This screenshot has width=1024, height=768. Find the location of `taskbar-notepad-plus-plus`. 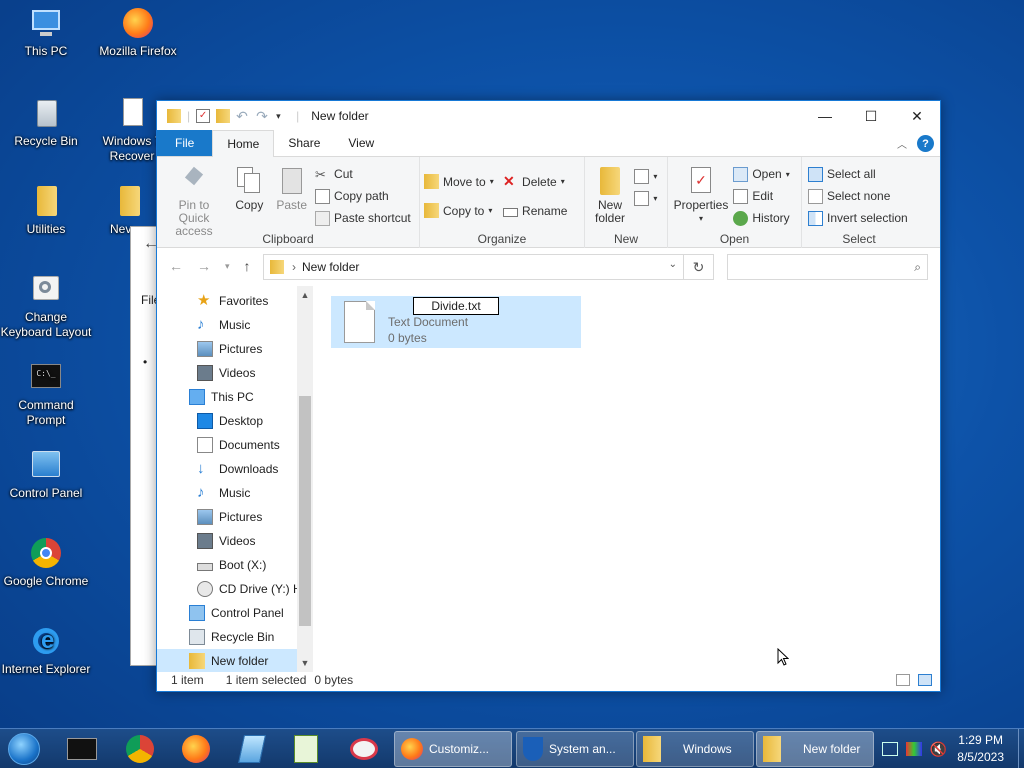

taskbar-notepad-plus-plus is located at coordinates (306, 749).